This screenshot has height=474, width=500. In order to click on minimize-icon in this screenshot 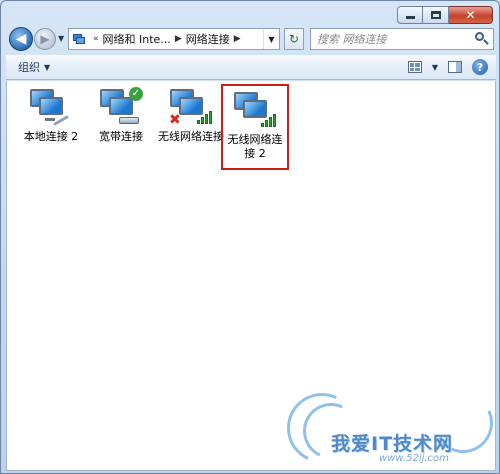, I will do `click(410, 17)`.